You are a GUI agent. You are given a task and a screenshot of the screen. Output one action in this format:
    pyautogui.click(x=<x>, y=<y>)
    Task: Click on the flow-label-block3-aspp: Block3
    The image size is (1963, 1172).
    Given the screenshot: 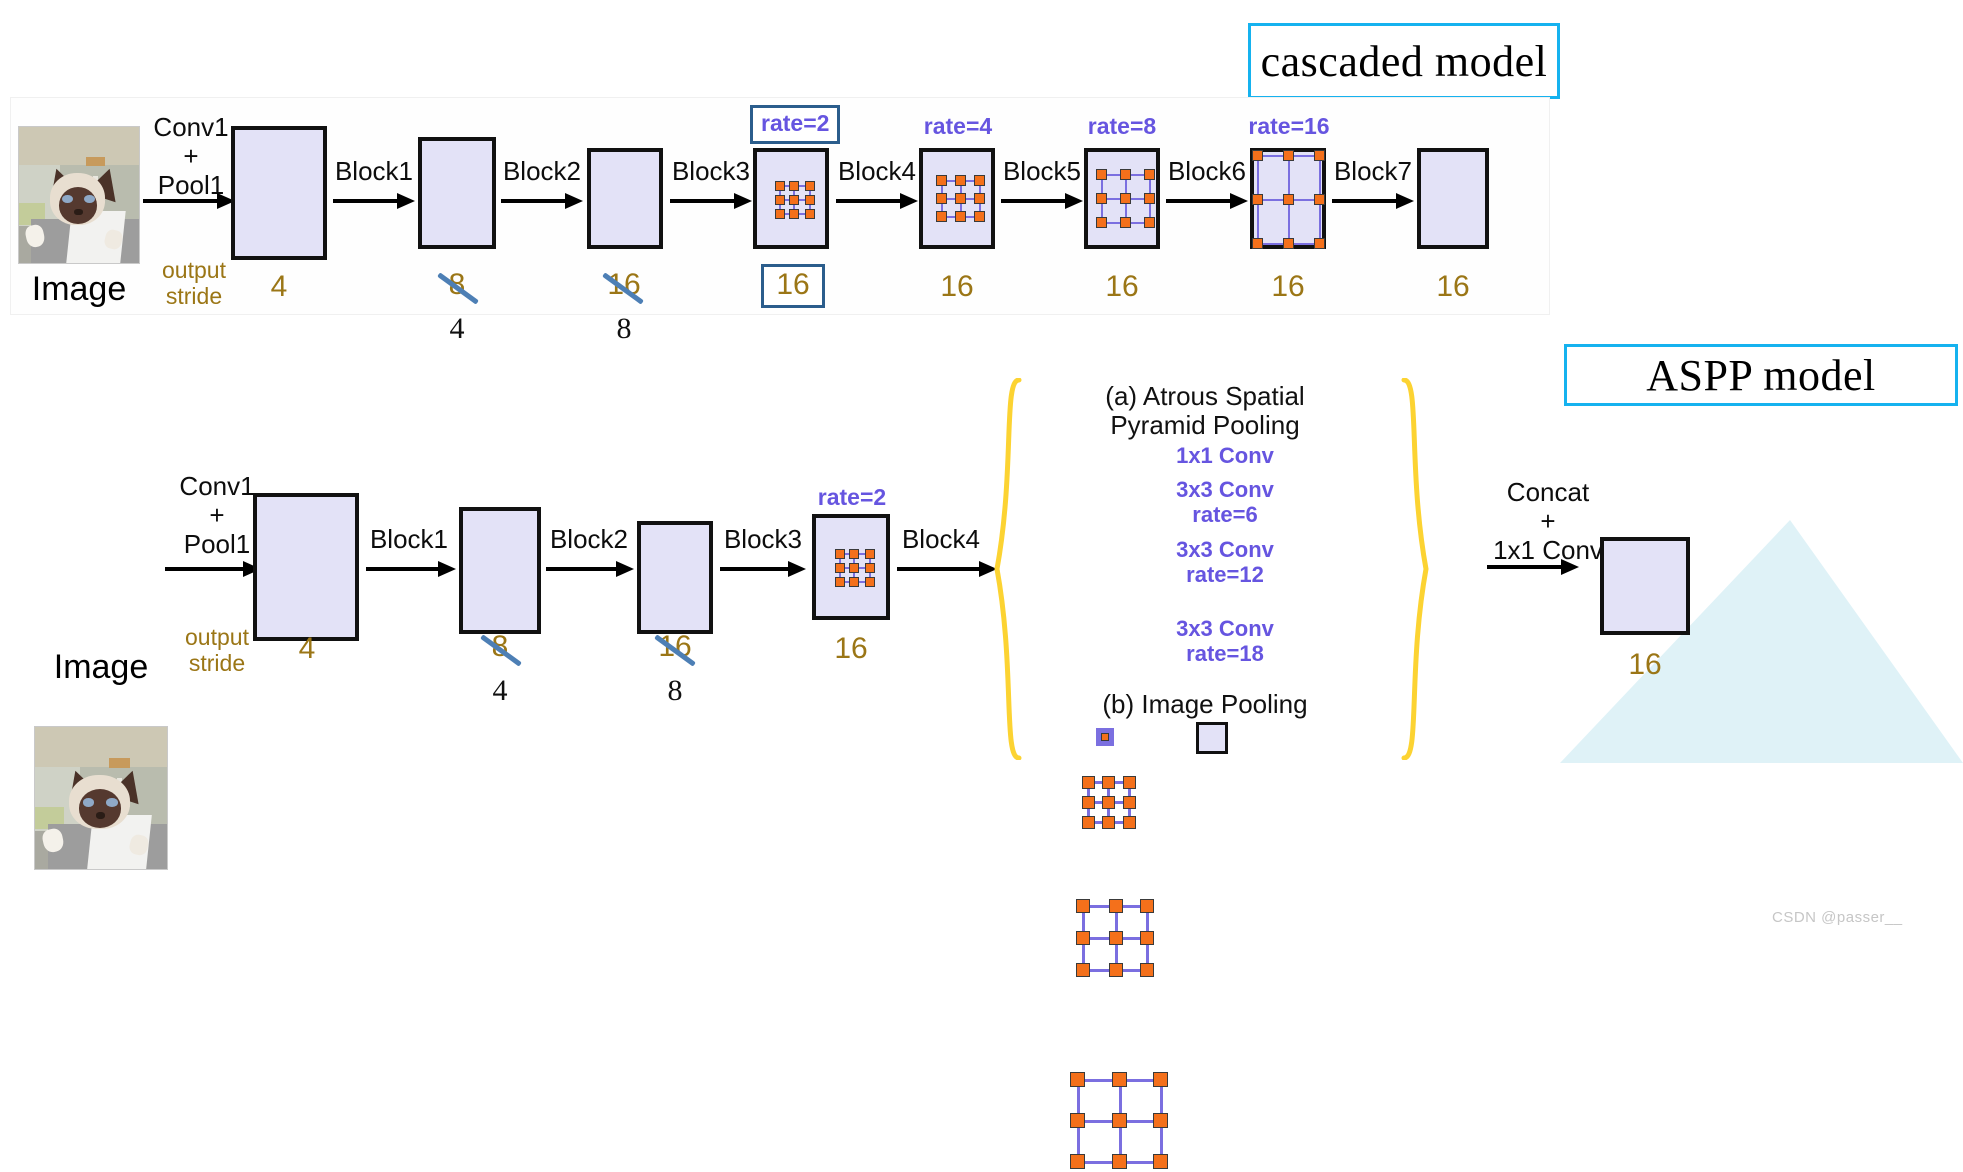 What is the action you would take?
    pyautogui.click(x=763, y=539)
    